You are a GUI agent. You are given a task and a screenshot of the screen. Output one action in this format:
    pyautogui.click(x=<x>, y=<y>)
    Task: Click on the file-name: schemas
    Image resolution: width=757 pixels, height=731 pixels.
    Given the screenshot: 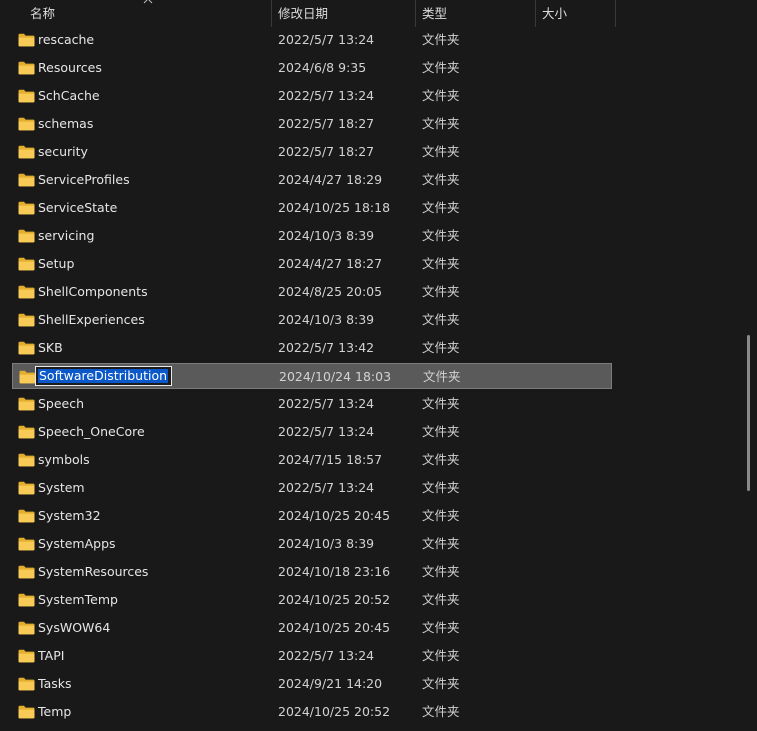 What is the action you would take?
    pyautogui.click(x=66, y=123)
    